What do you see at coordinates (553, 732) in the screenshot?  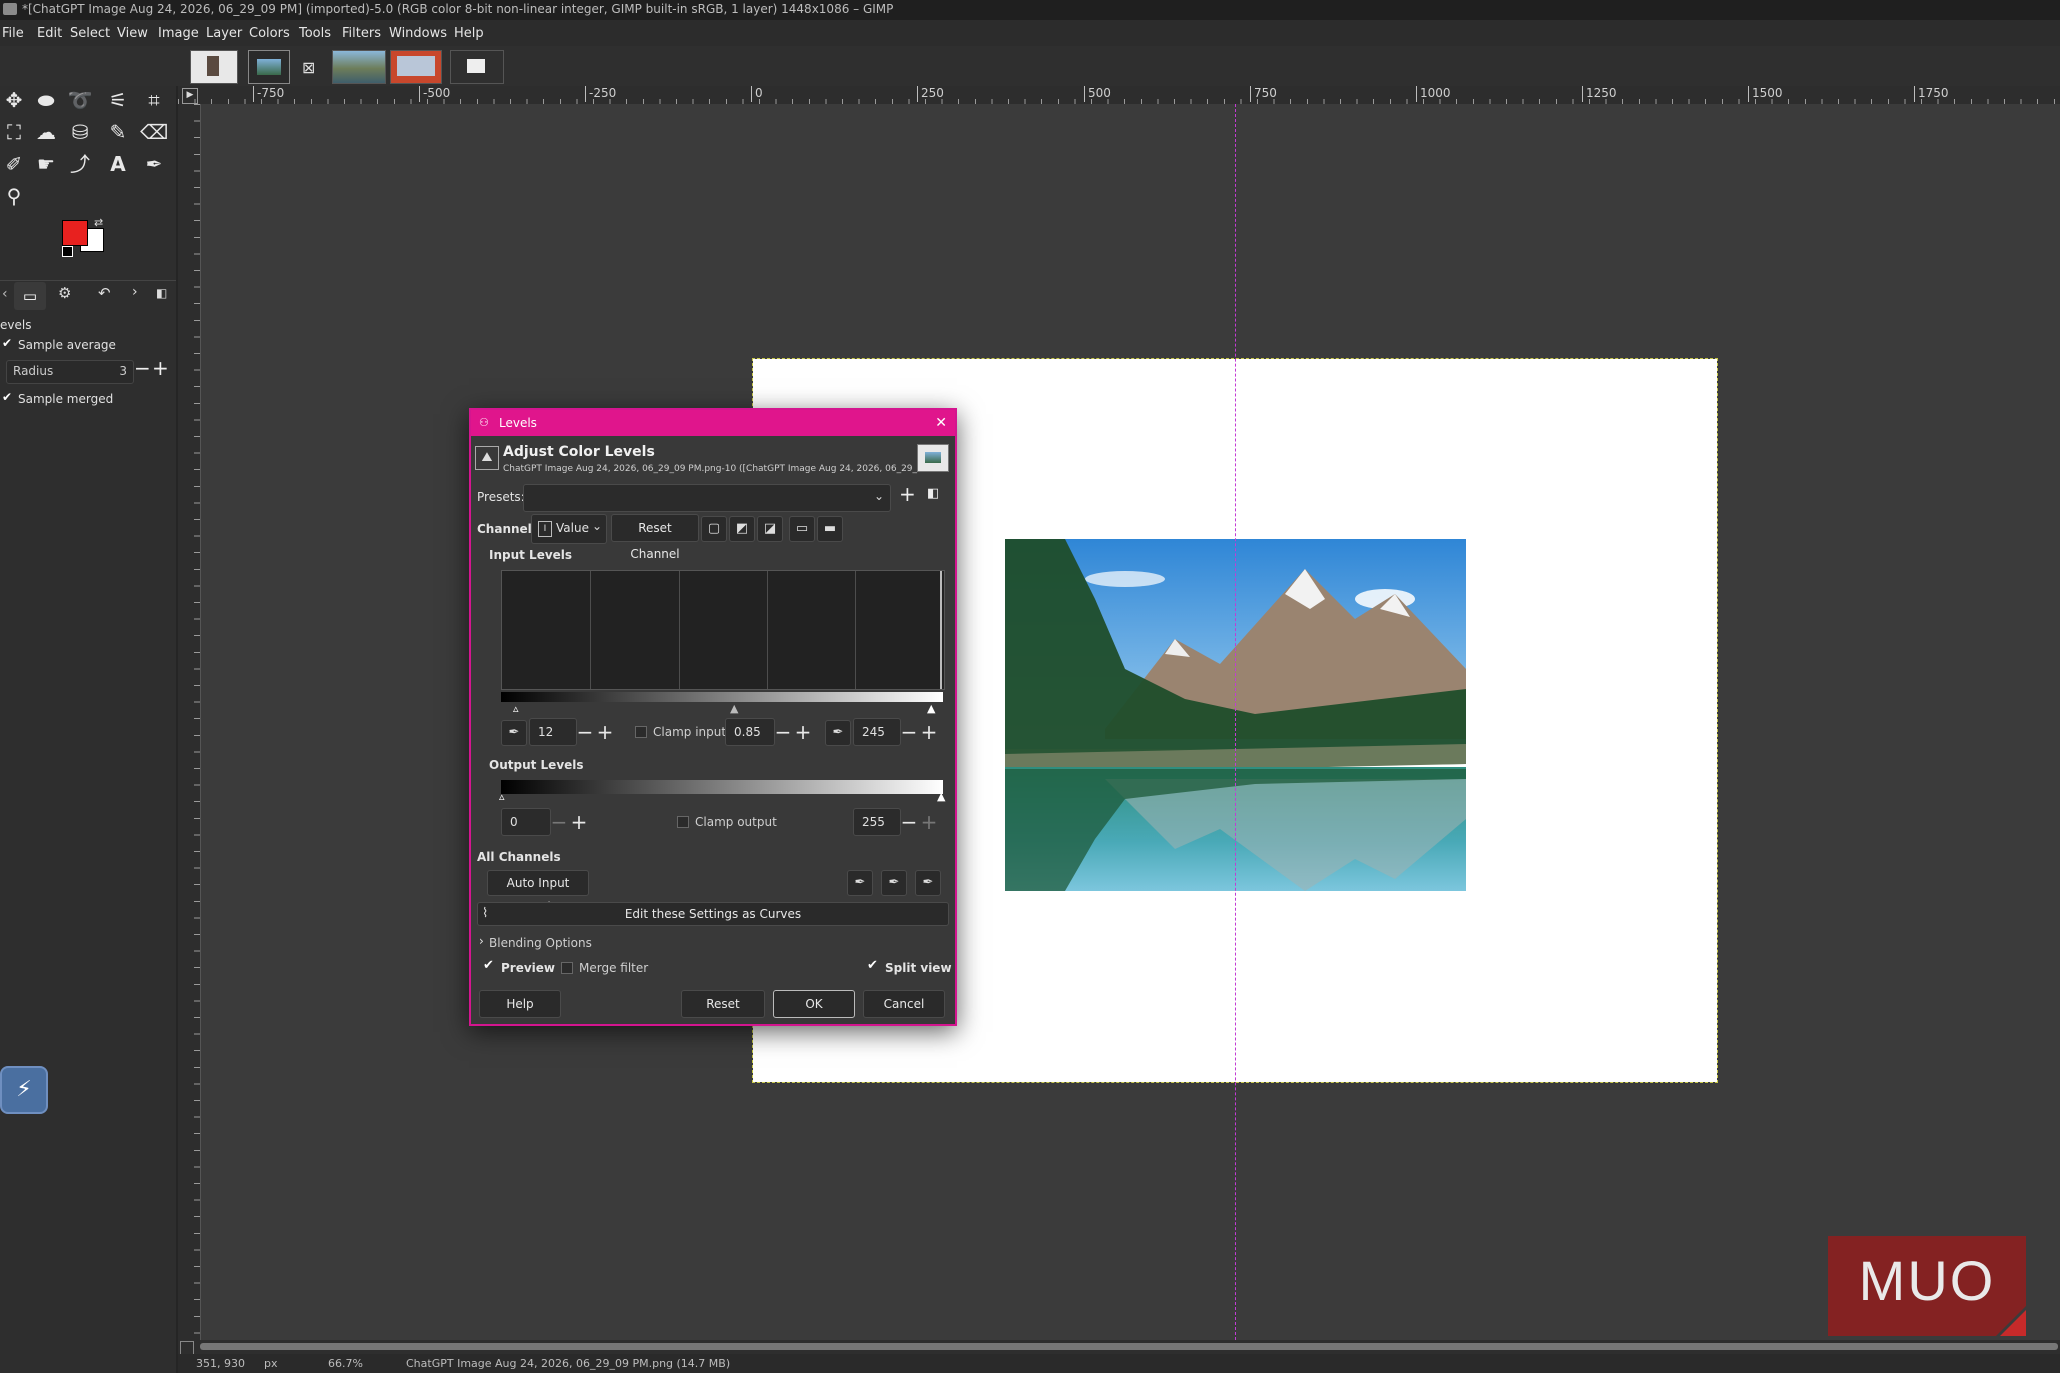 I see `input-low-field: 12` at bounding box center [553, 732].